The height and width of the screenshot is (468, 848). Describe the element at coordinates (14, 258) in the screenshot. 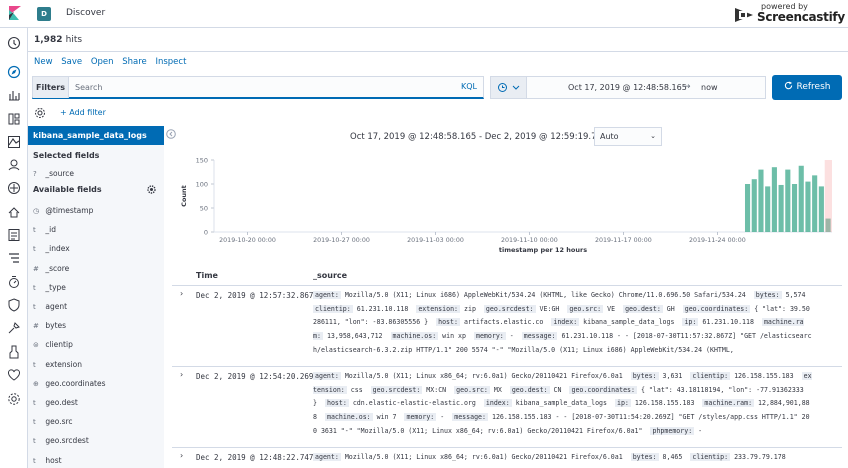

I see `apm-icon` at that location.